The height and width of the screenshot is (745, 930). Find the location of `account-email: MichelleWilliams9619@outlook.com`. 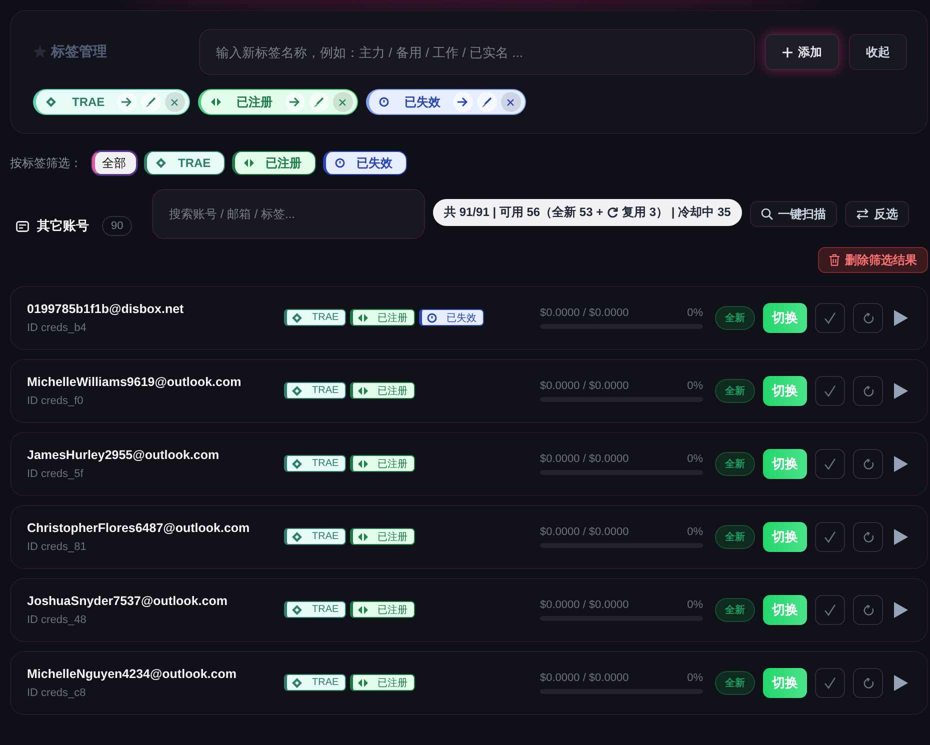

account-email: MichelleWilliams9619@outlook.com is located at coordinates (134, 382).